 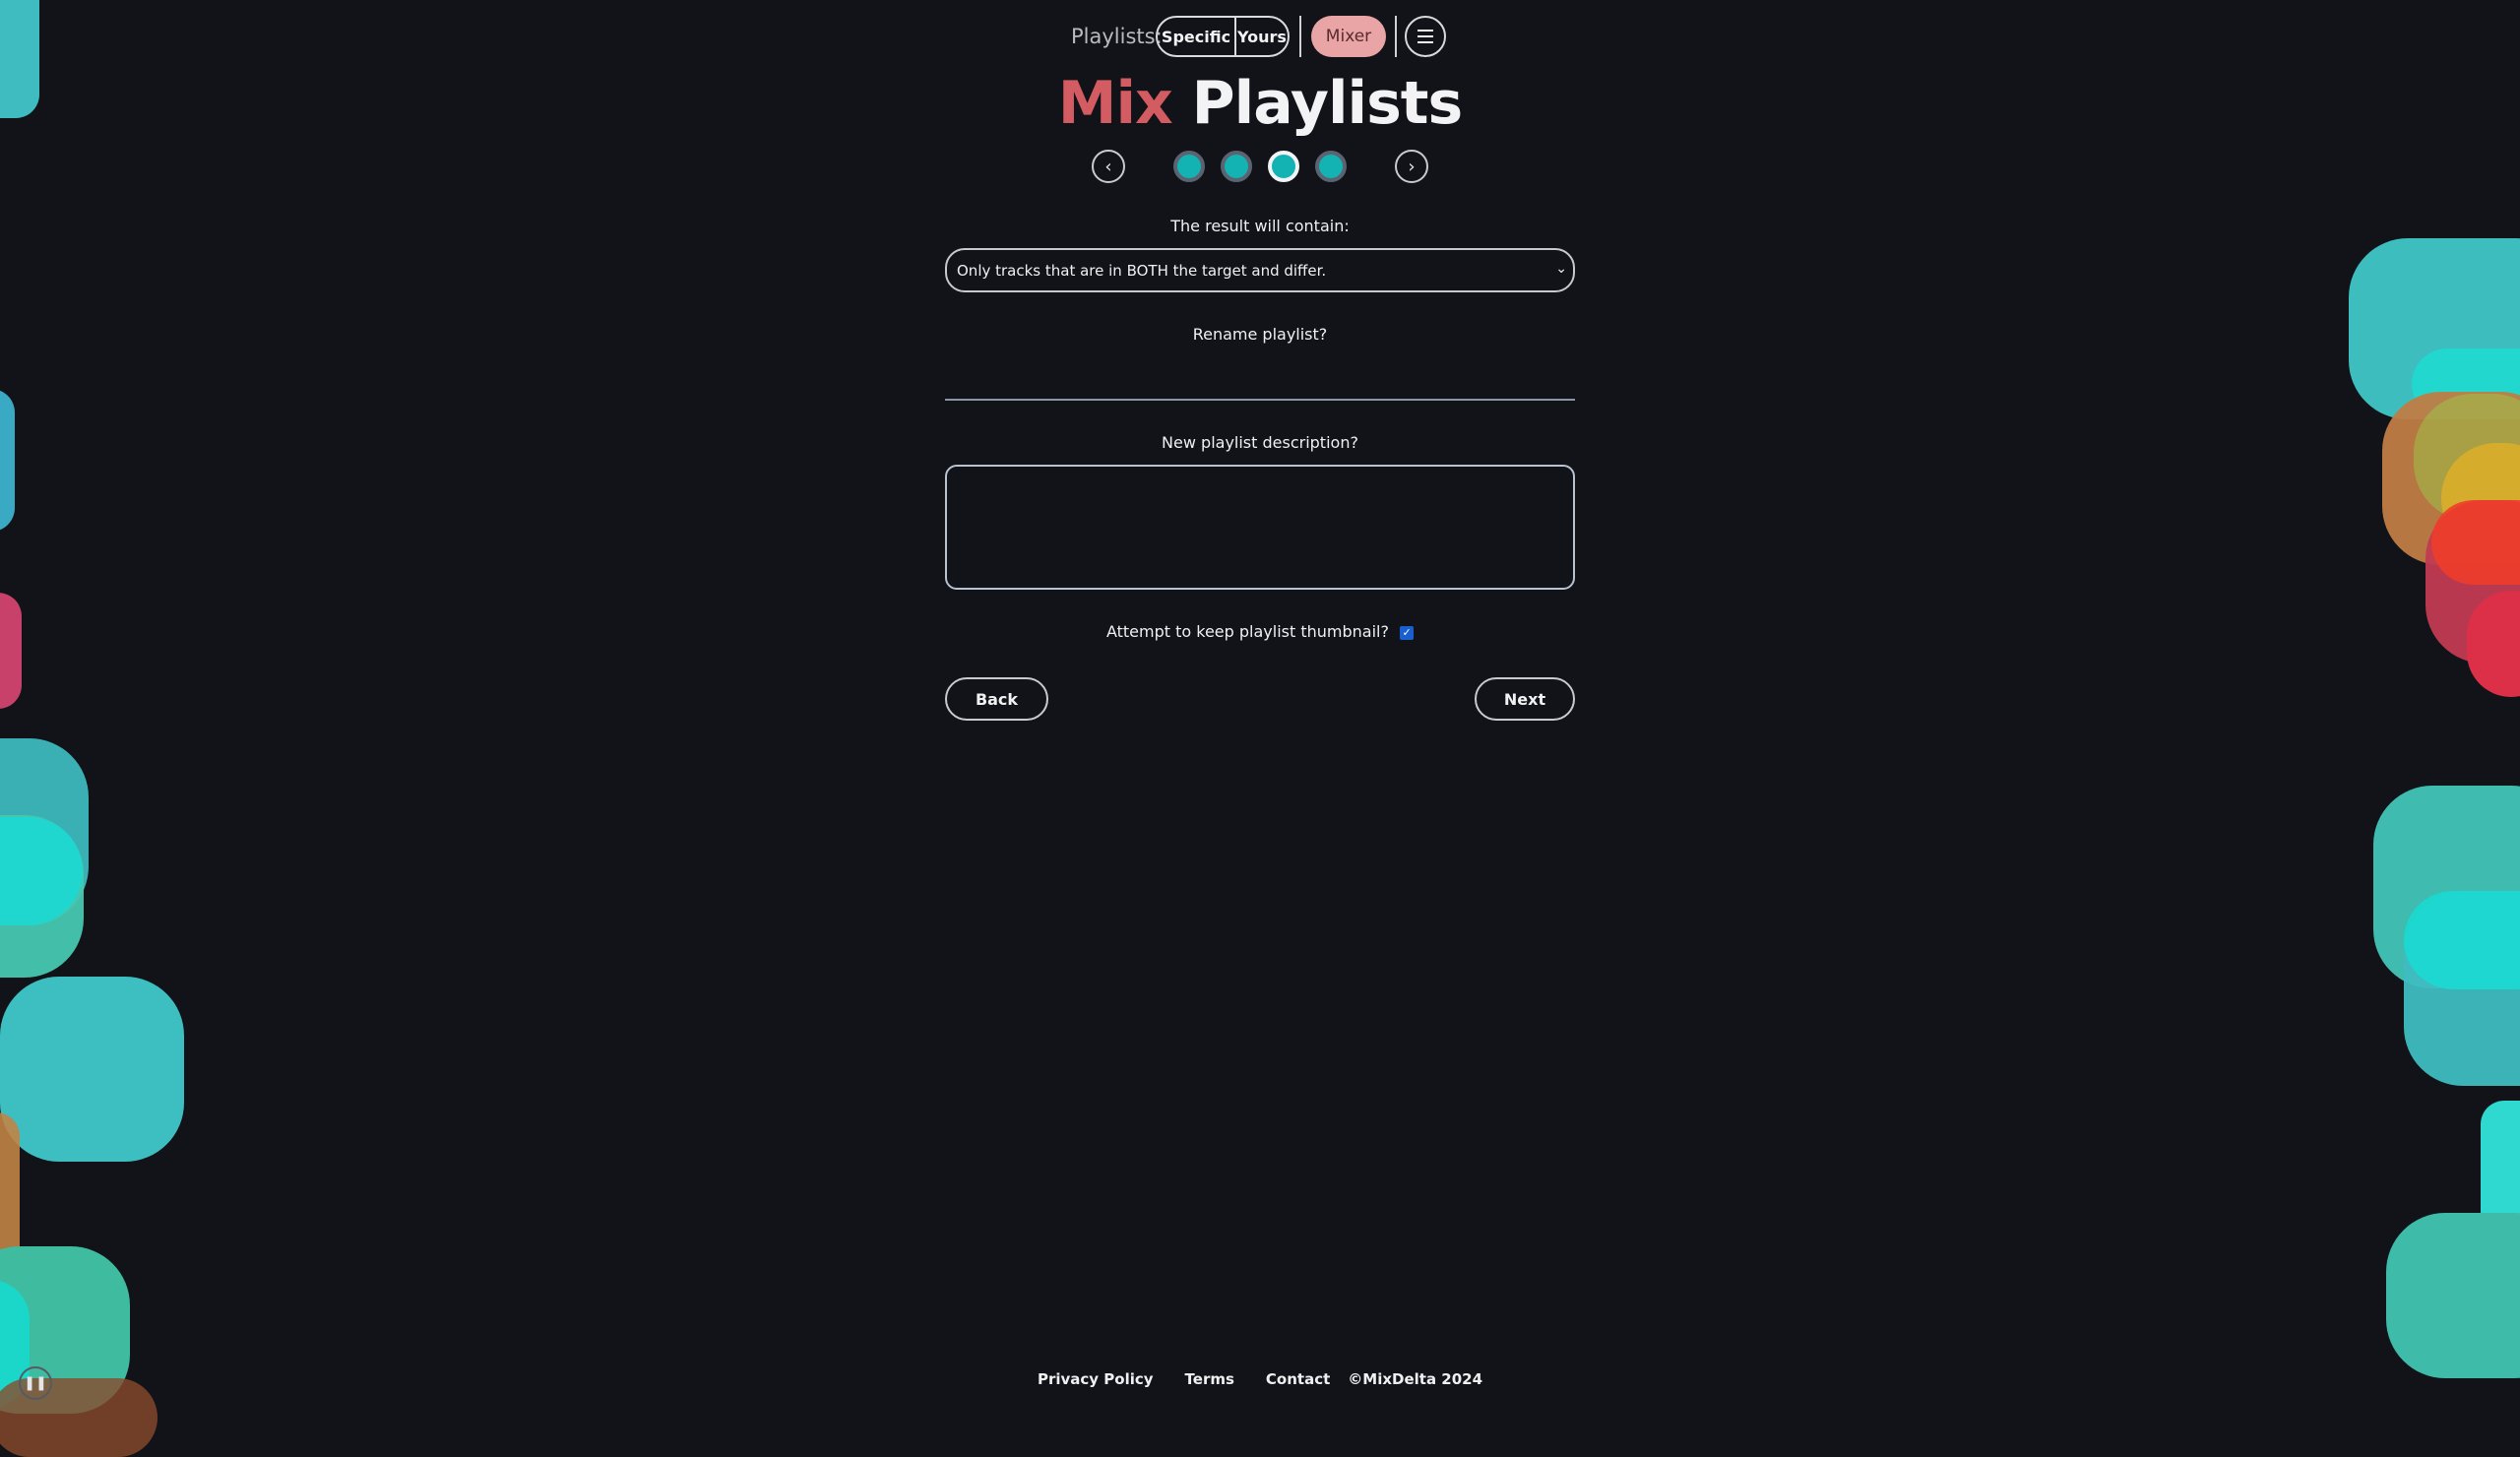 I want to click on page-title-rest: Playlists, so click(x=1327, y=103).